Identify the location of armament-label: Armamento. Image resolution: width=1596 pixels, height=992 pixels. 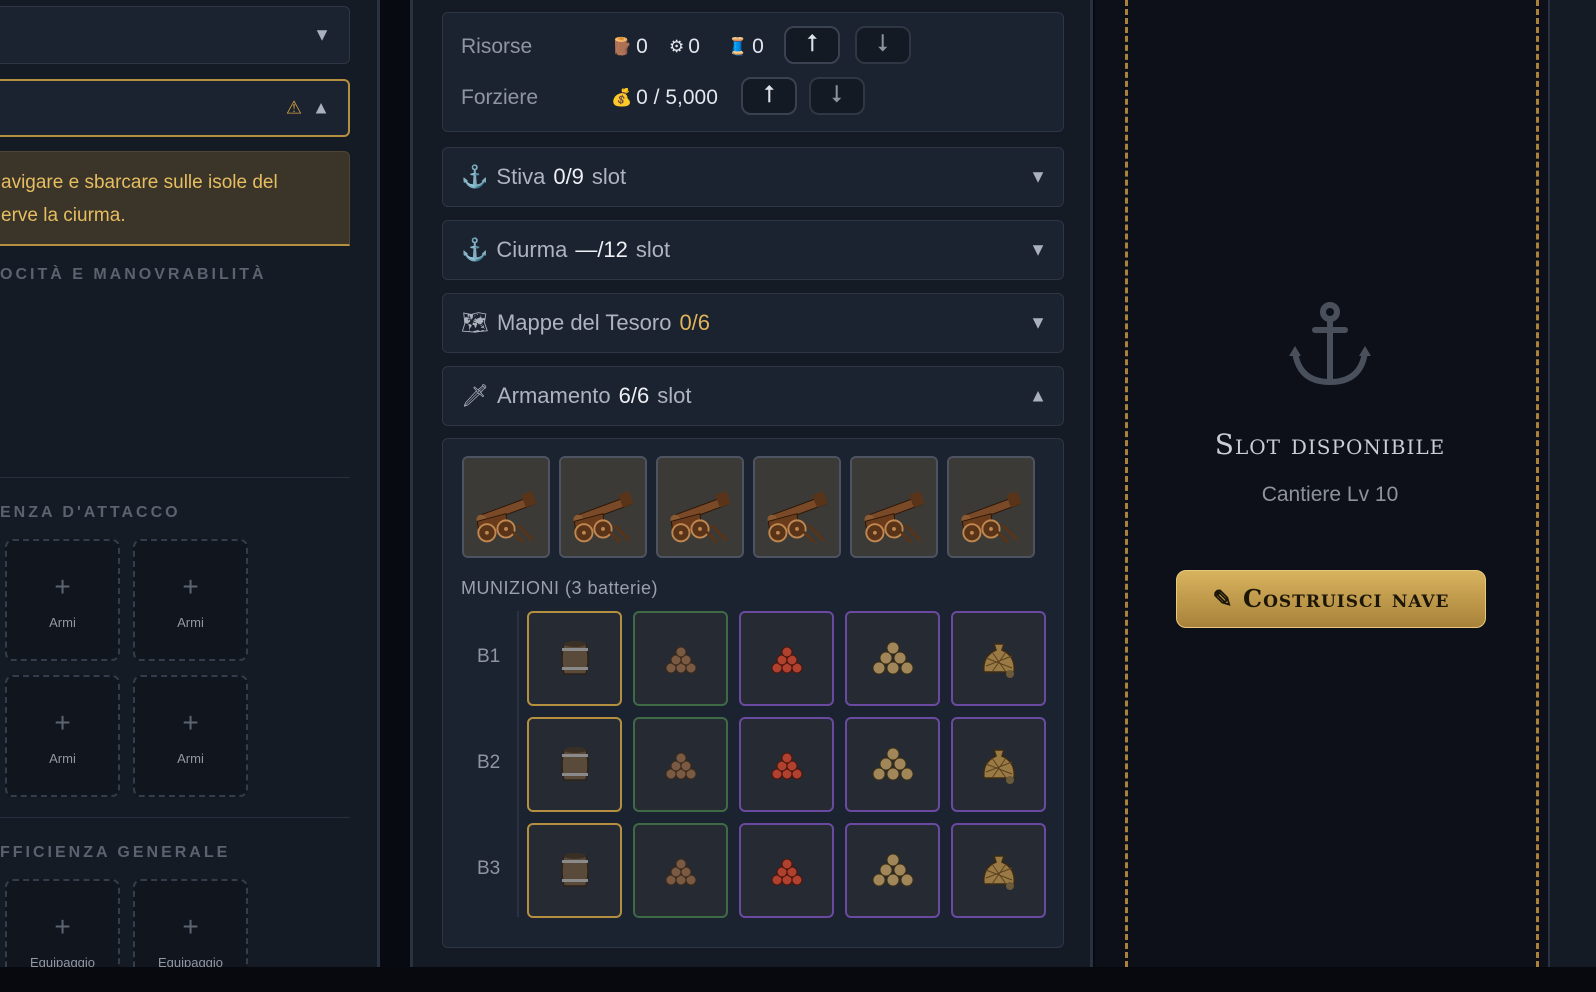
(553, 395).